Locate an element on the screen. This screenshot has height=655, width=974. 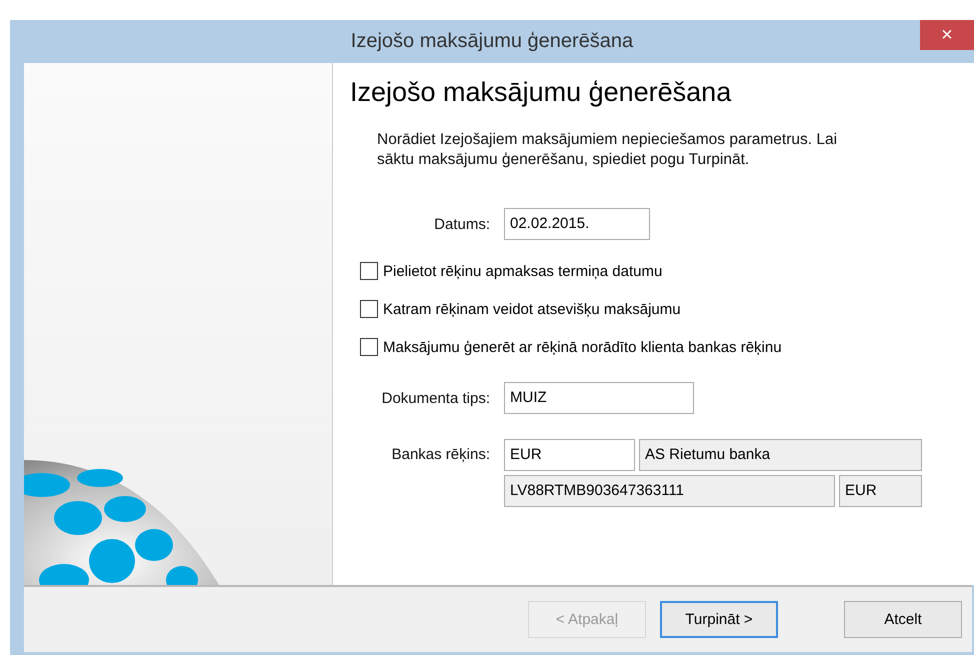
checkbox-label: Katram rēķinam veidot atsevišķu maksājumu is located at coordinates (532, 309).